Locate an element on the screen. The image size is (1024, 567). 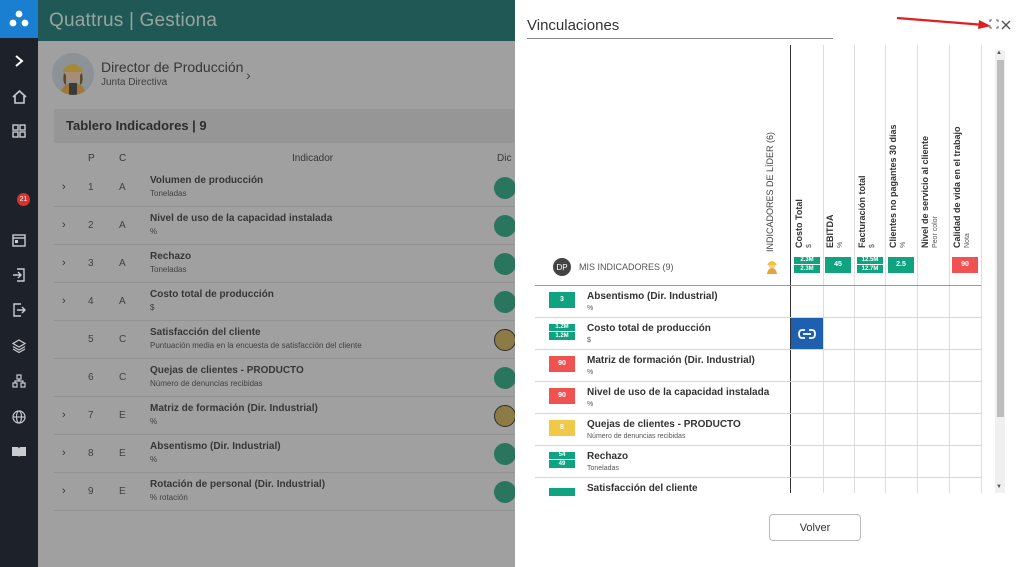
column-header: Clientes no pagantes 30 días% is located at coordinates (905, 178).